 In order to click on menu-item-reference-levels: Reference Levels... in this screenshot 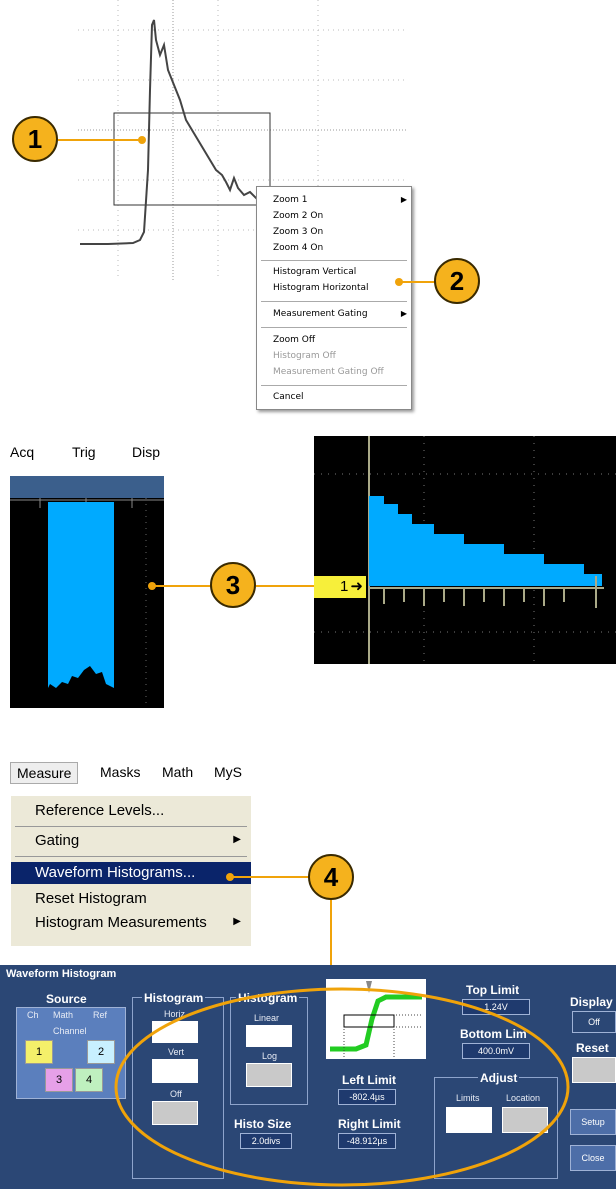, I will do `click(99, 810)`.